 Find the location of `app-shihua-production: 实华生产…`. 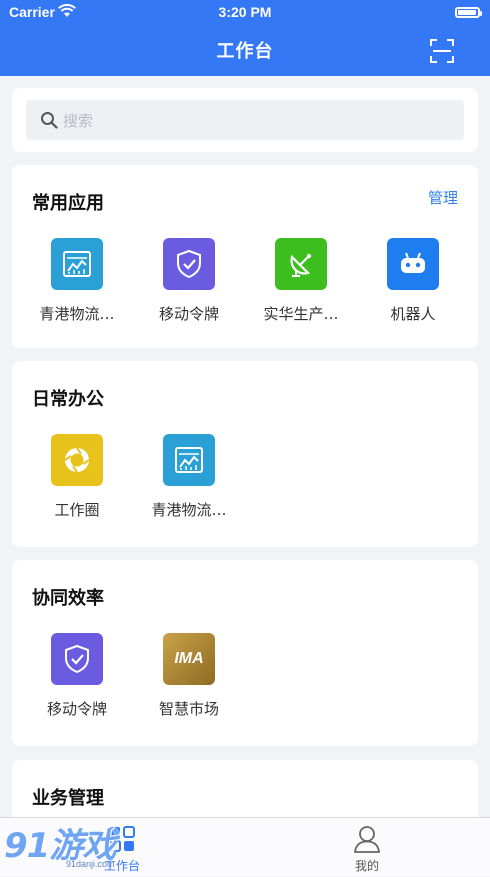

app-shihua-production: 实华生产… is located at coordinates (301, 281).